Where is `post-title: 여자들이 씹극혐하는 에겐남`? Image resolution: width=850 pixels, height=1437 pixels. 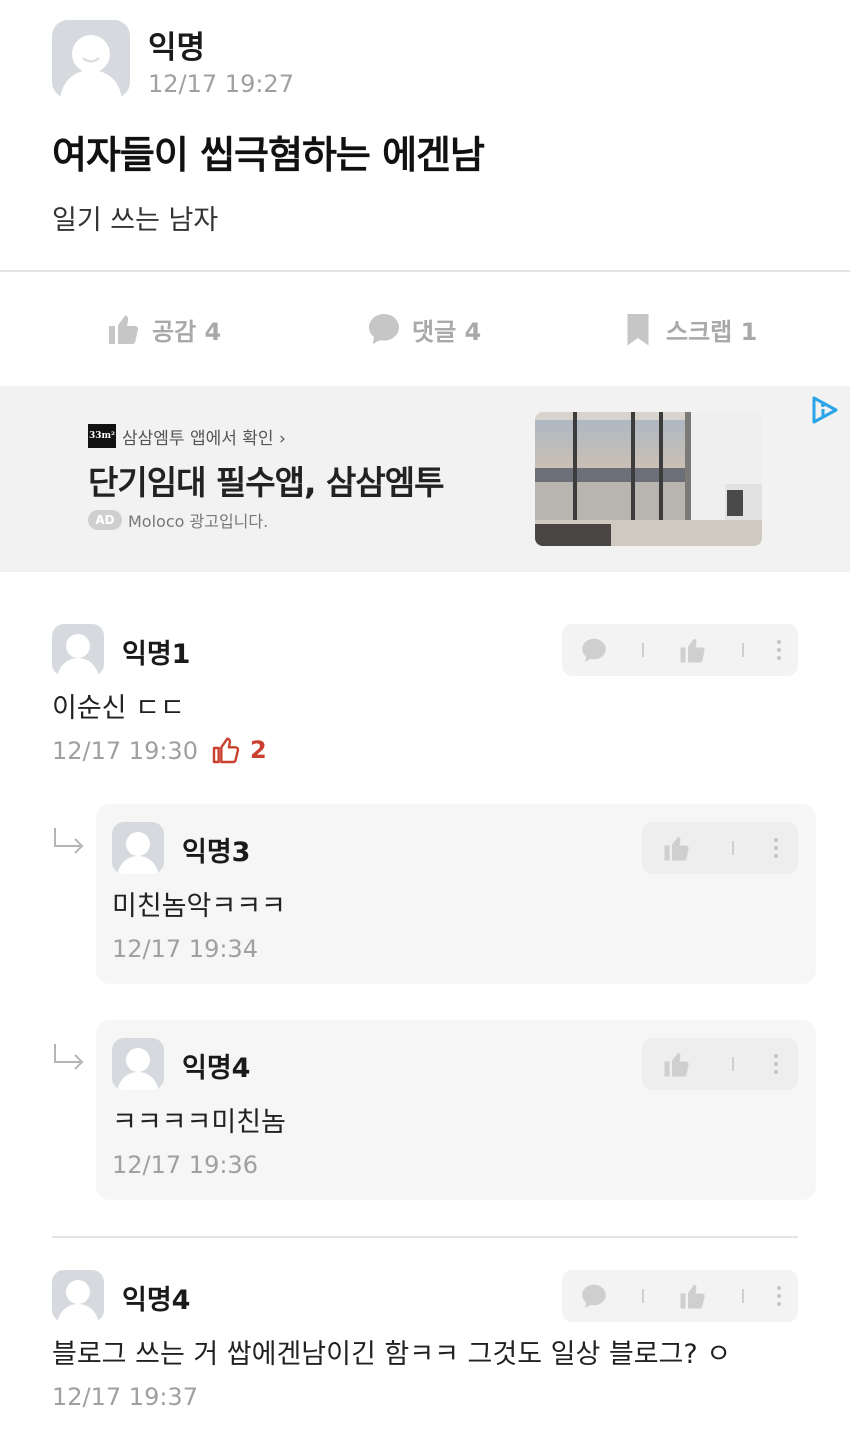
post-title: 여자들이 씹극혐하는 에겐남 is located at coordinates (268, 155).